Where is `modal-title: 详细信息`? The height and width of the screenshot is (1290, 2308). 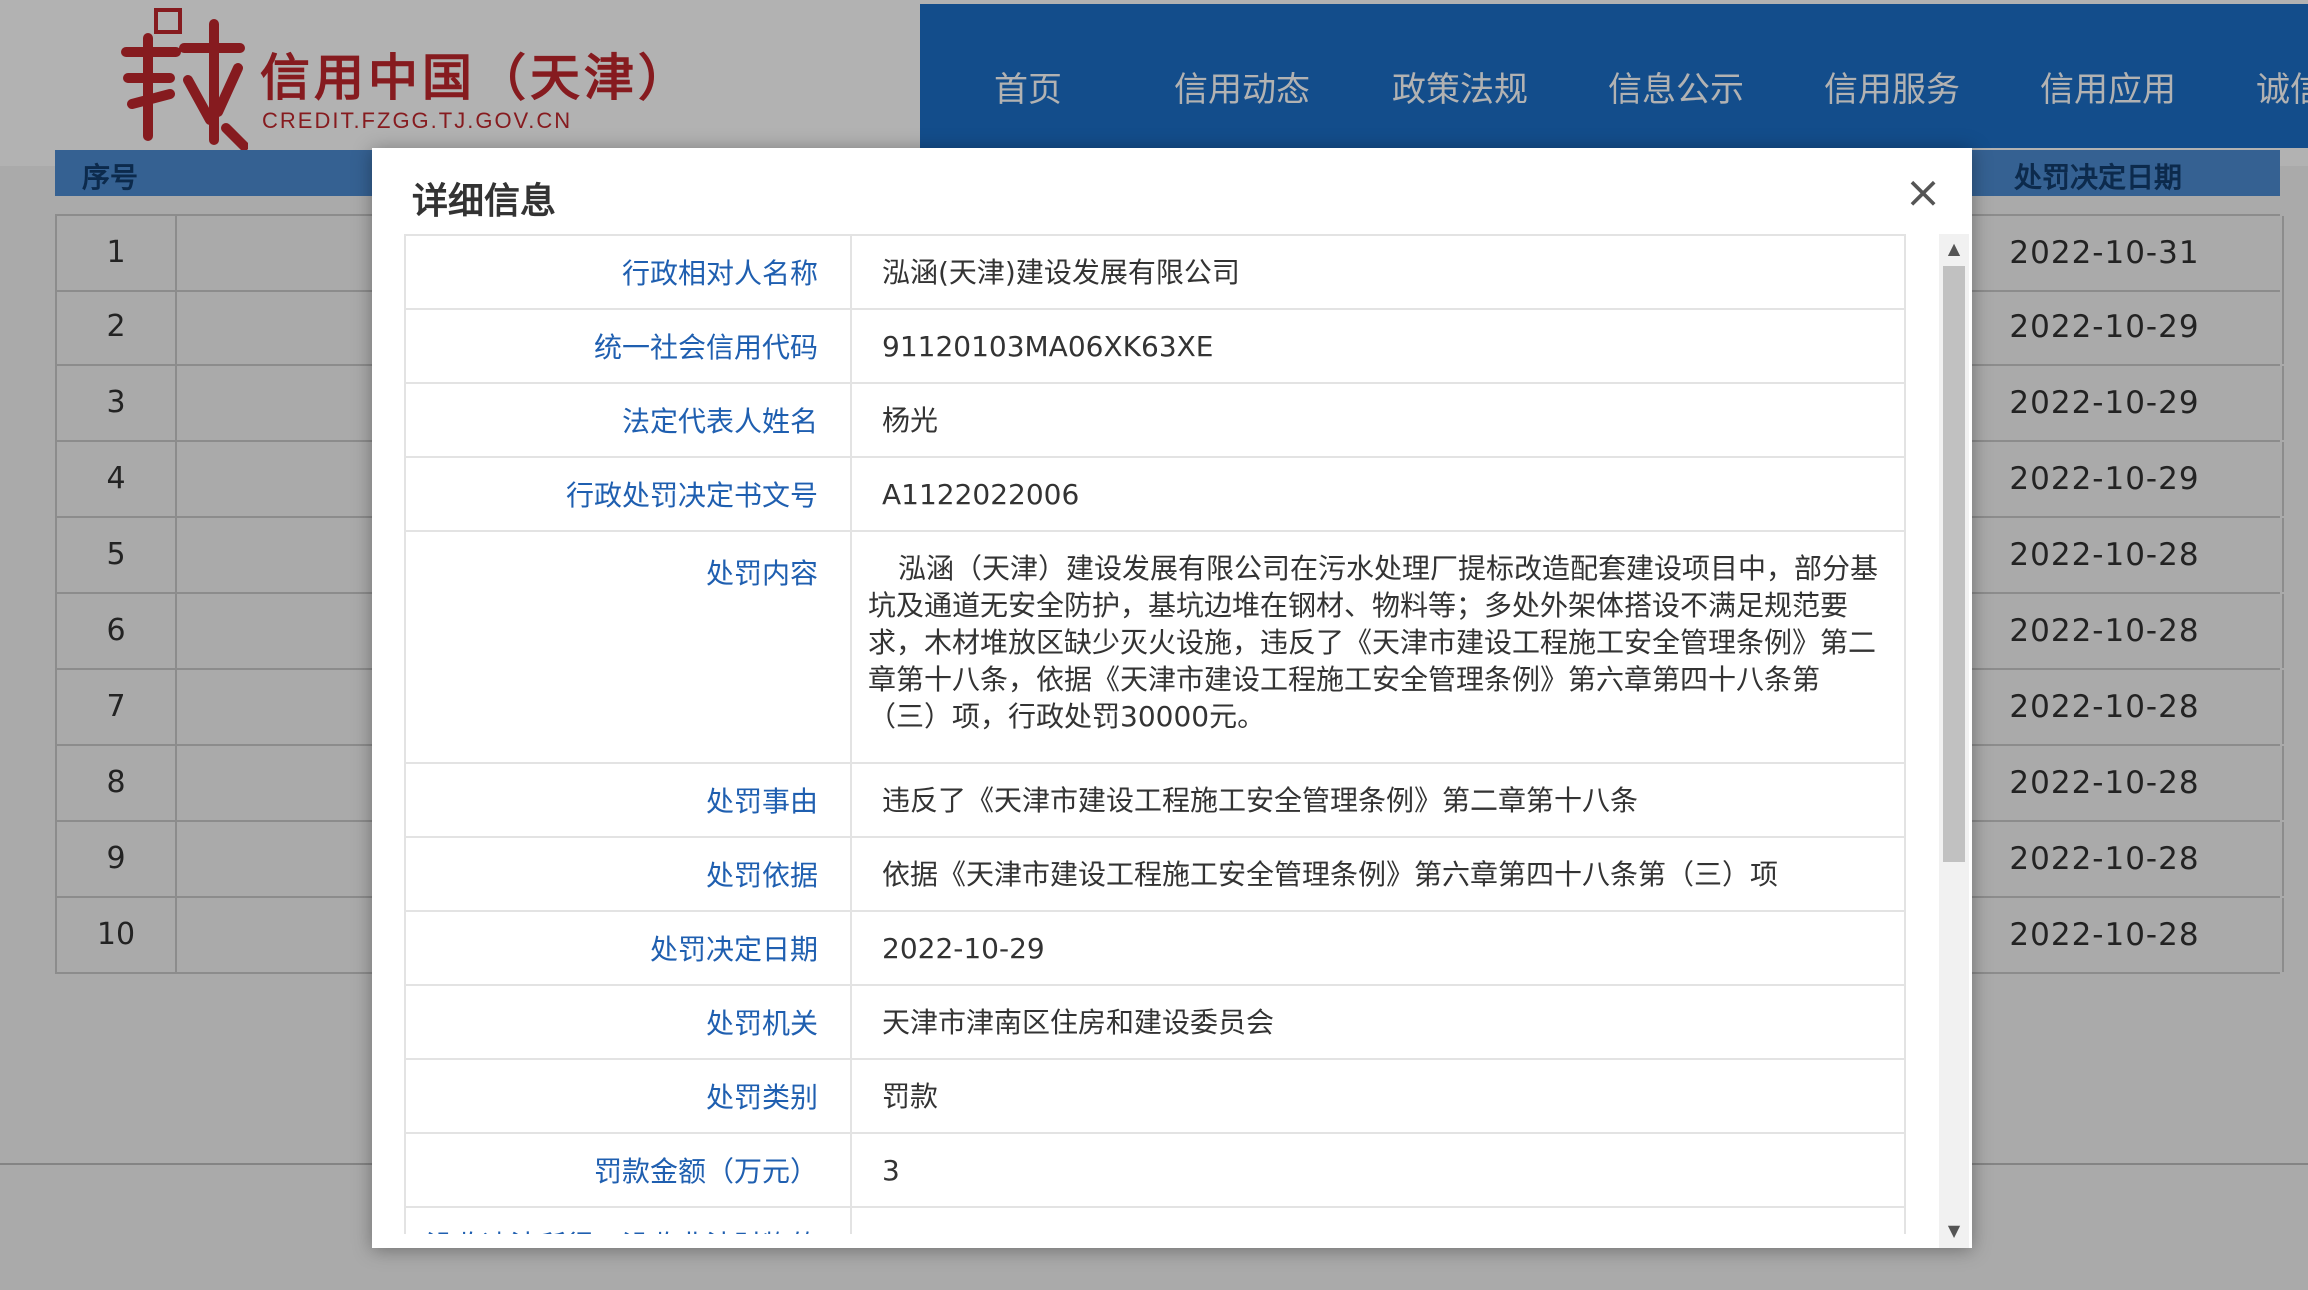
modal-title: 详细信息 is located at coordinates (484, 201).